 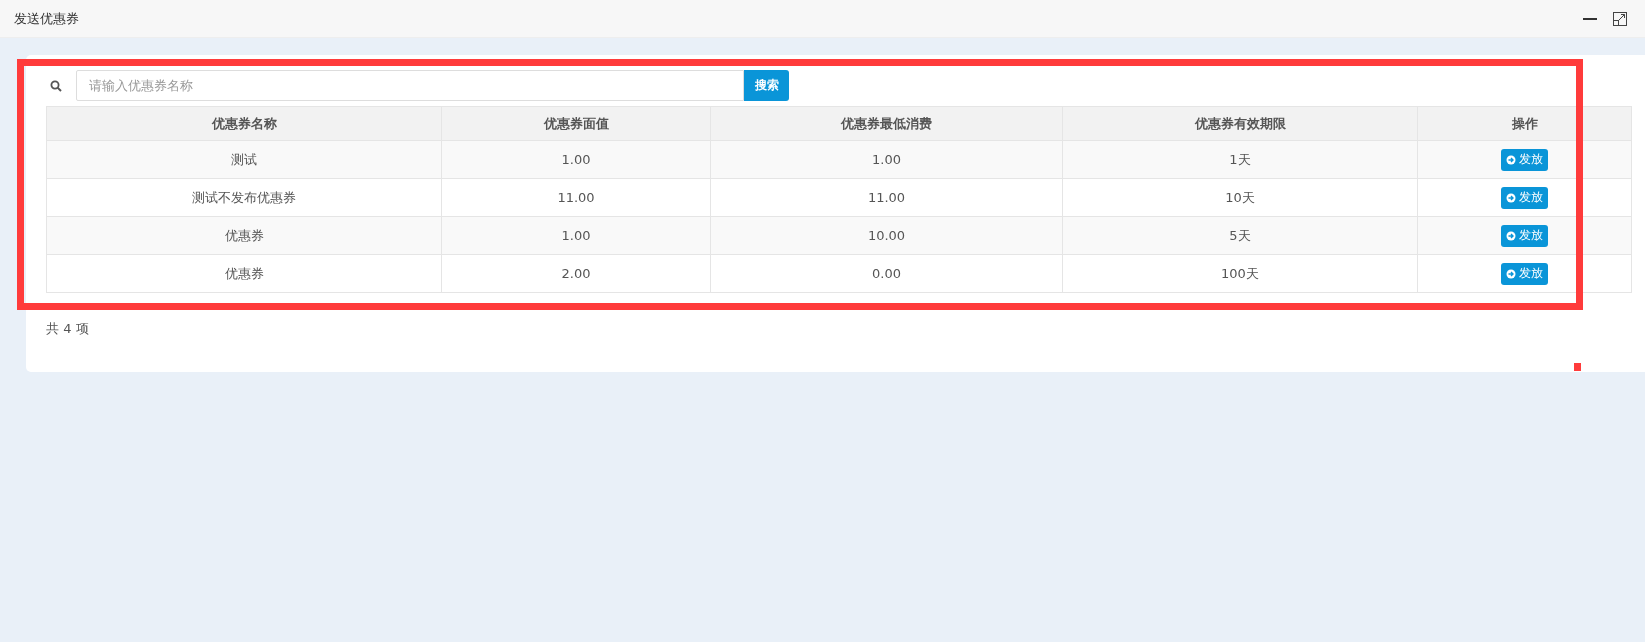 I want to click on maximize-icon, so click(x=1620, y=18).